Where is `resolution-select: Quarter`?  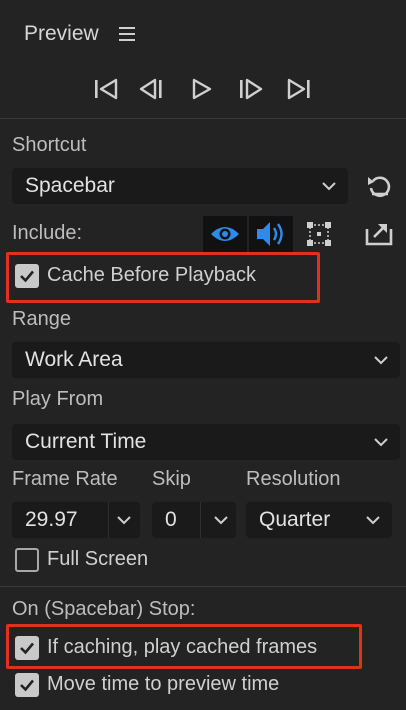
resolution-select: Quarter is located at coordinates (319, 520).